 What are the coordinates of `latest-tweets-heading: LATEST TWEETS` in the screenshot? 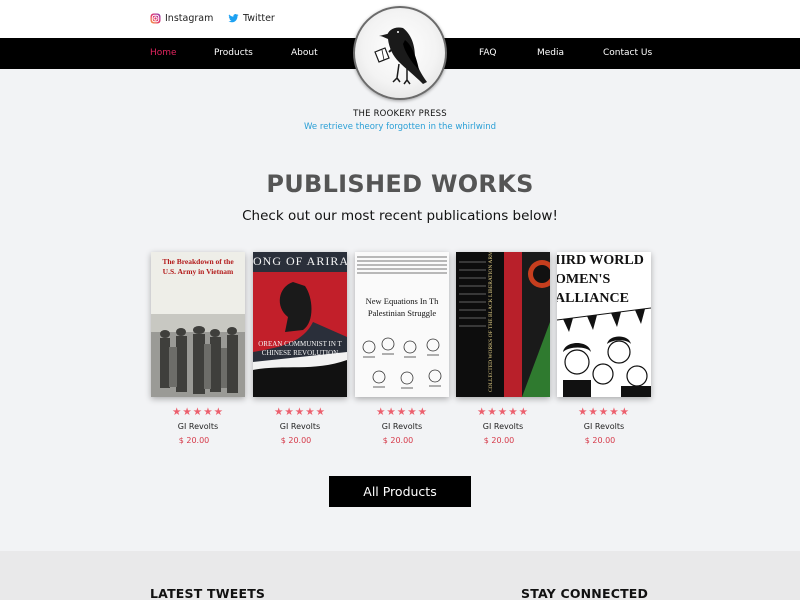 It's located at (208, 593).